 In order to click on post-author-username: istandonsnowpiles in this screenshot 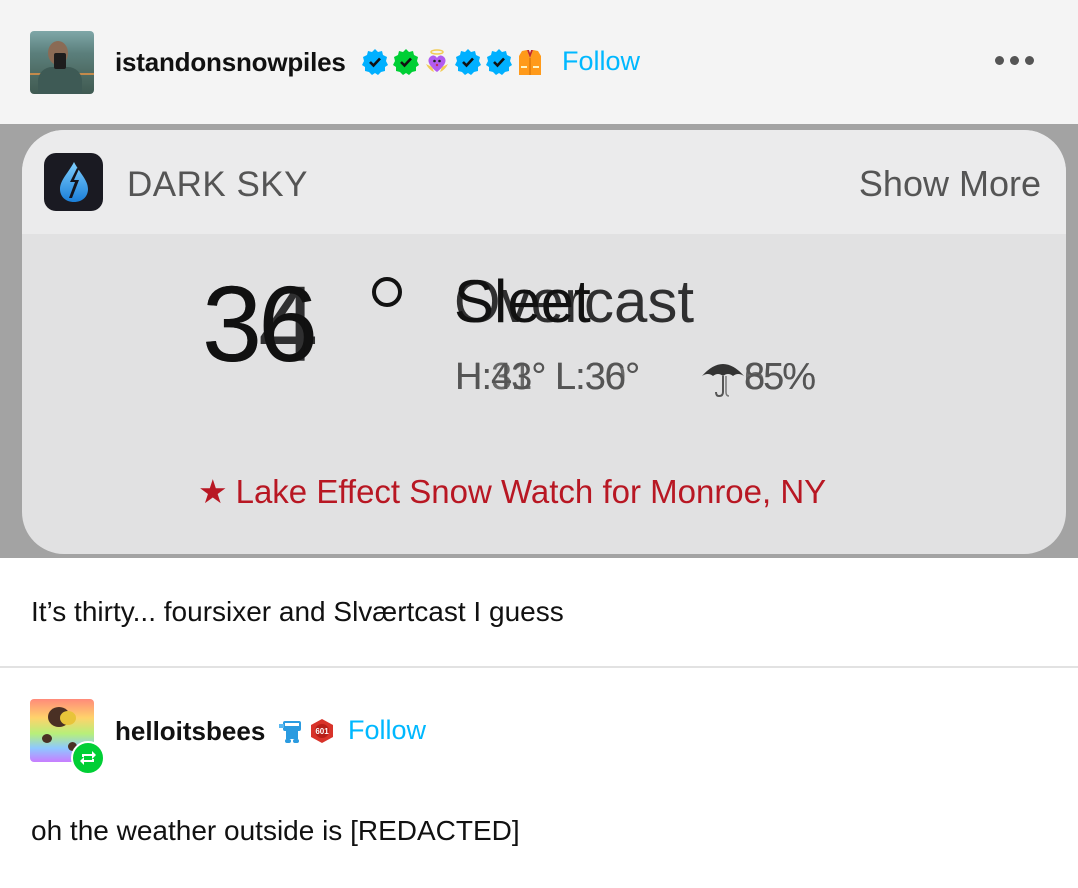, I will do `click(230, 62)`.